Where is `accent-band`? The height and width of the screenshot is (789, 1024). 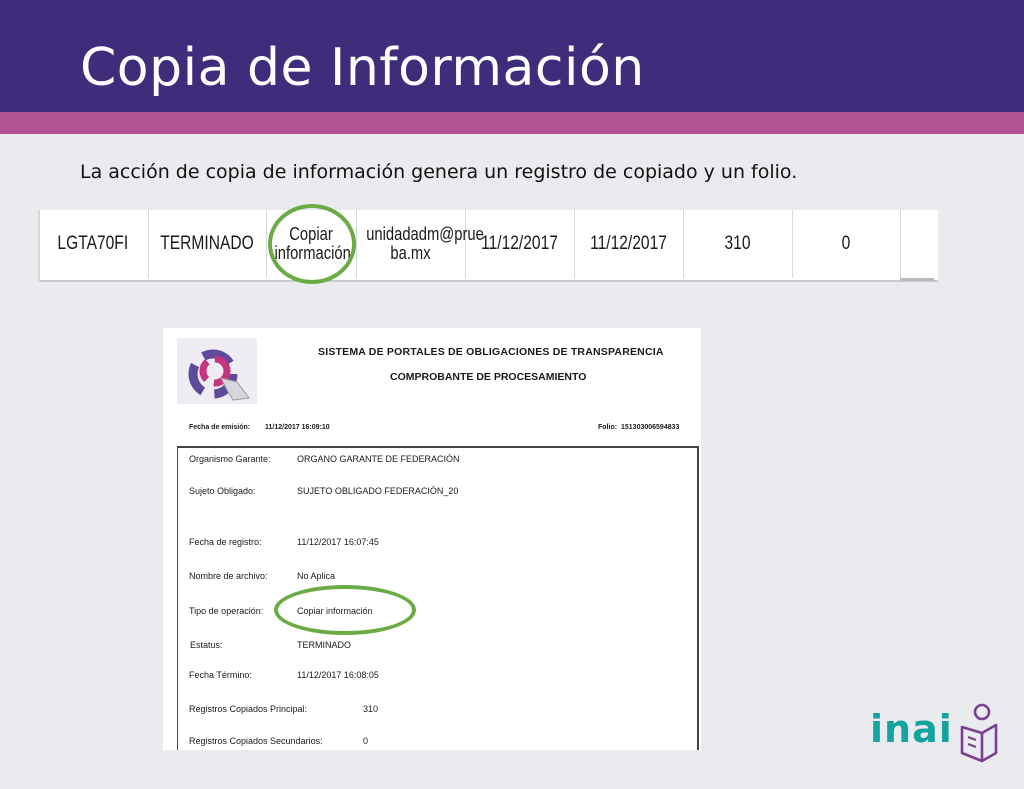 accent-band is located at coordinates (512, 123).